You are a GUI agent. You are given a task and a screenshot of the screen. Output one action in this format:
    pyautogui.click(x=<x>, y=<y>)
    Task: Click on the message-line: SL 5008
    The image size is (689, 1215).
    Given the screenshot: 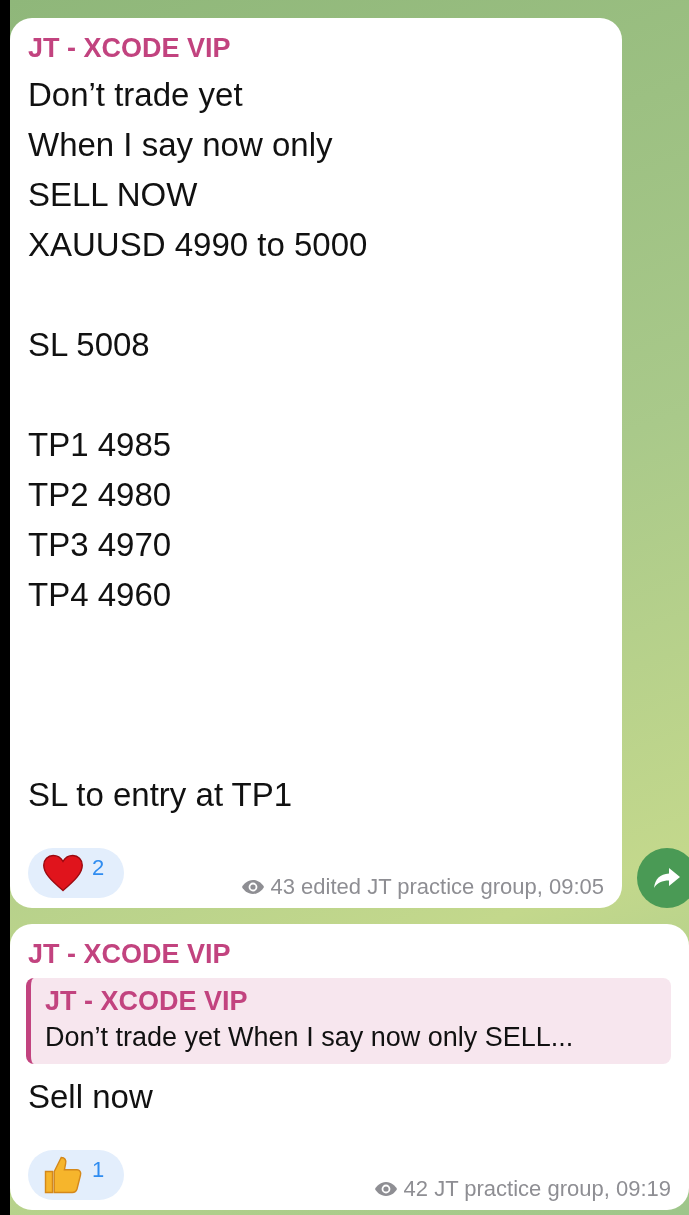 What is the action you would take?
    pyautogui.click(x=89, y=345)
    